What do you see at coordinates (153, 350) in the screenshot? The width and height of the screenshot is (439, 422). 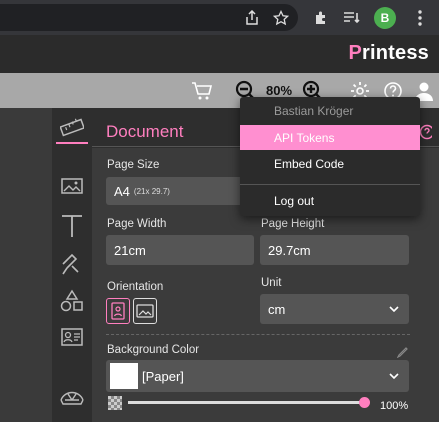 I see `background-color-label: Background Color` at bounding box center [153, 350].